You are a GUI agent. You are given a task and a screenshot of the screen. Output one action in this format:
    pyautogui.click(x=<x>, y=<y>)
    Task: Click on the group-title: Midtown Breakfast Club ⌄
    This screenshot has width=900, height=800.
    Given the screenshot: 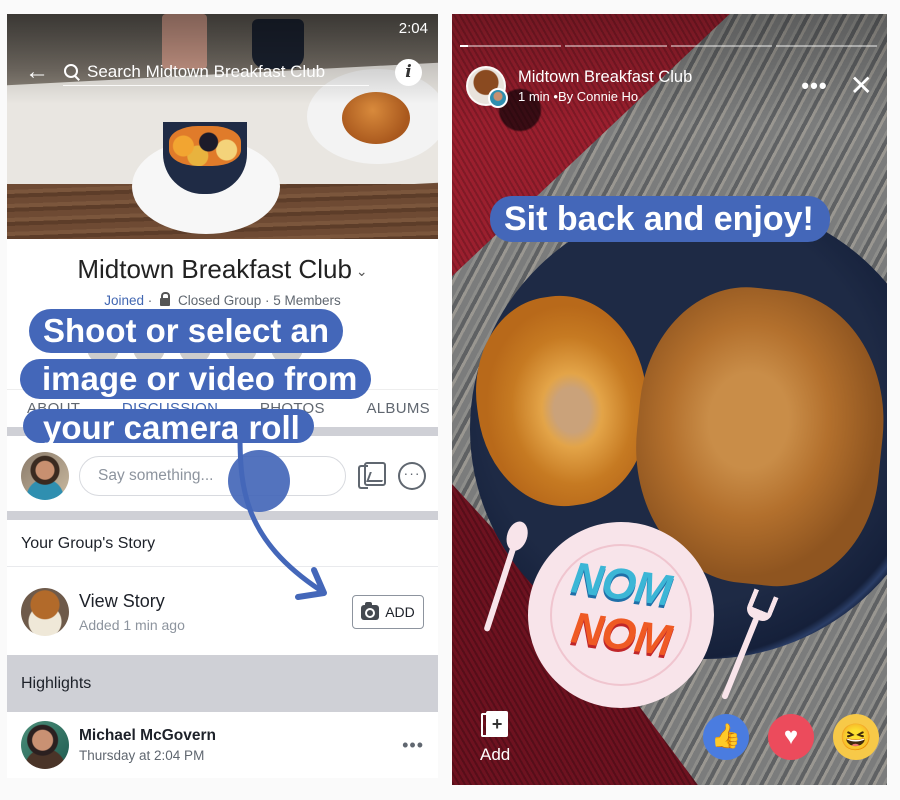 What is the action you would take?
    pyautogui.click(x=222, y=269)
    